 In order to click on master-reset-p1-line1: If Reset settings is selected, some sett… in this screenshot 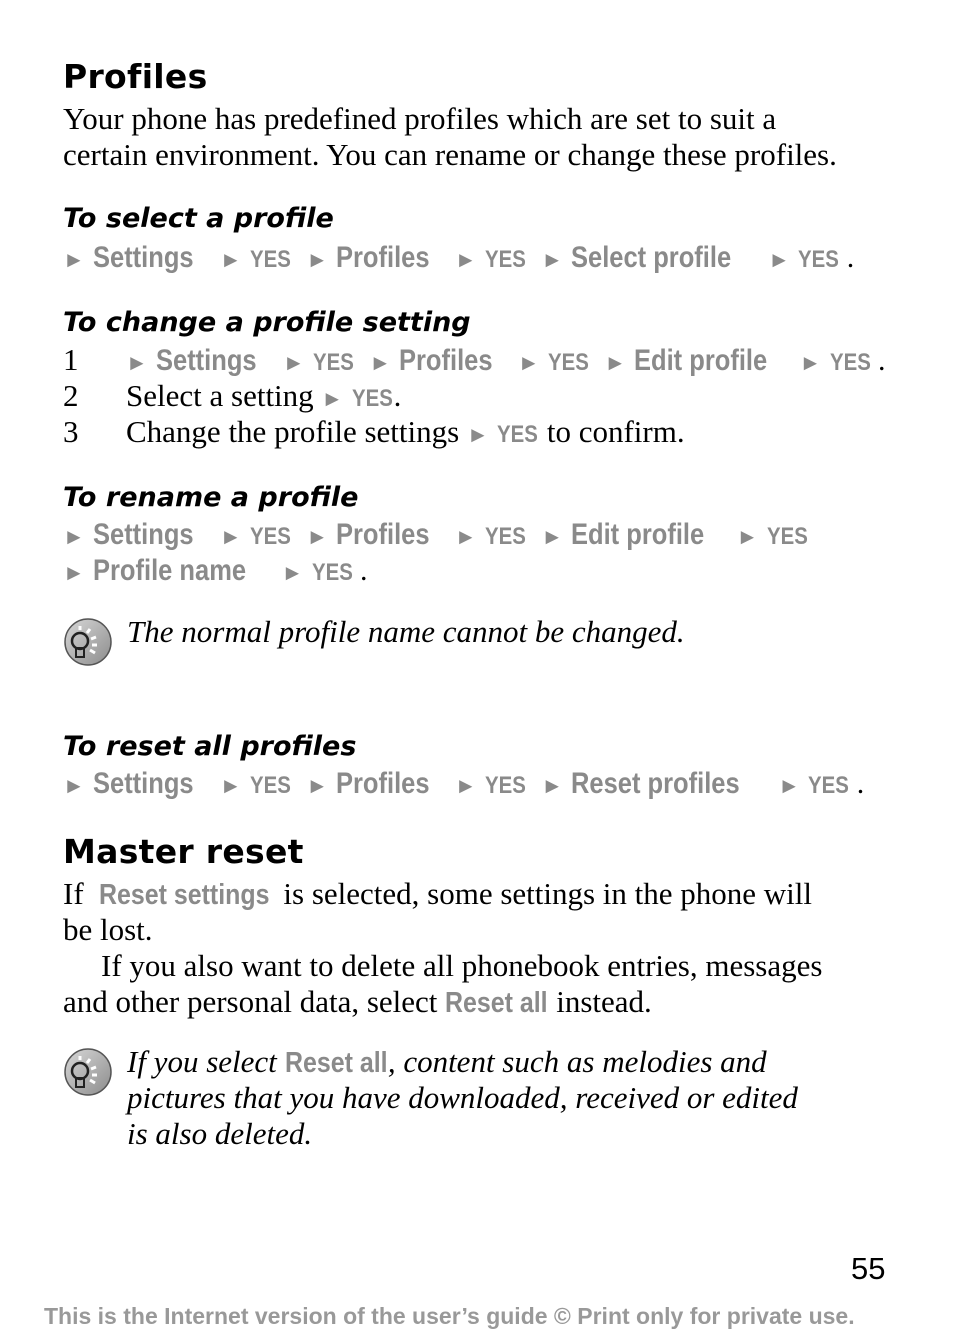, I will do `click(437, 894)`.